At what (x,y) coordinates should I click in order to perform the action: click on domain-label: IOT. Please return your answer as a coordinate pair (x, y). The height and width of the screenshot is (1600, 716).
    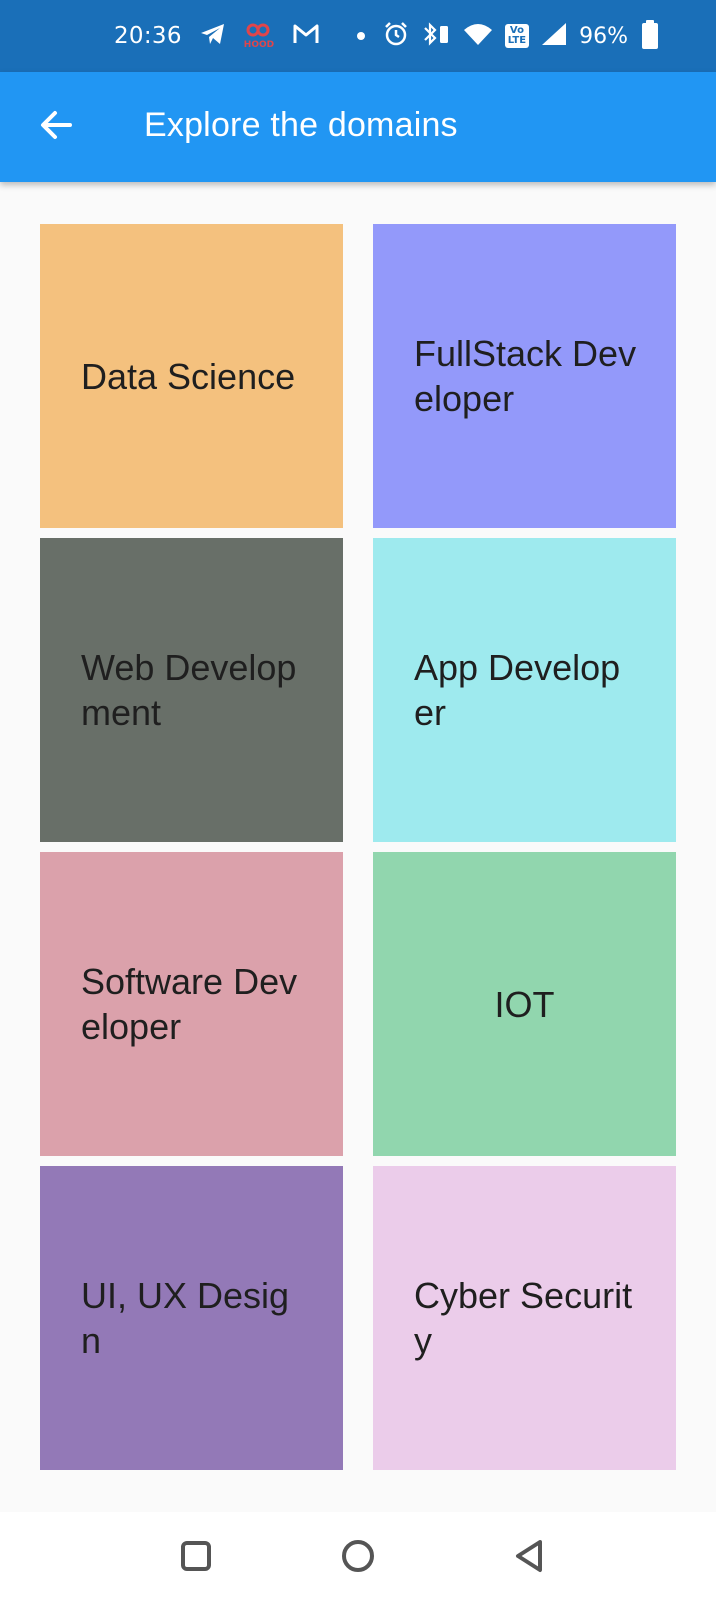
    Looking at the image, I should click on (524, 1004).